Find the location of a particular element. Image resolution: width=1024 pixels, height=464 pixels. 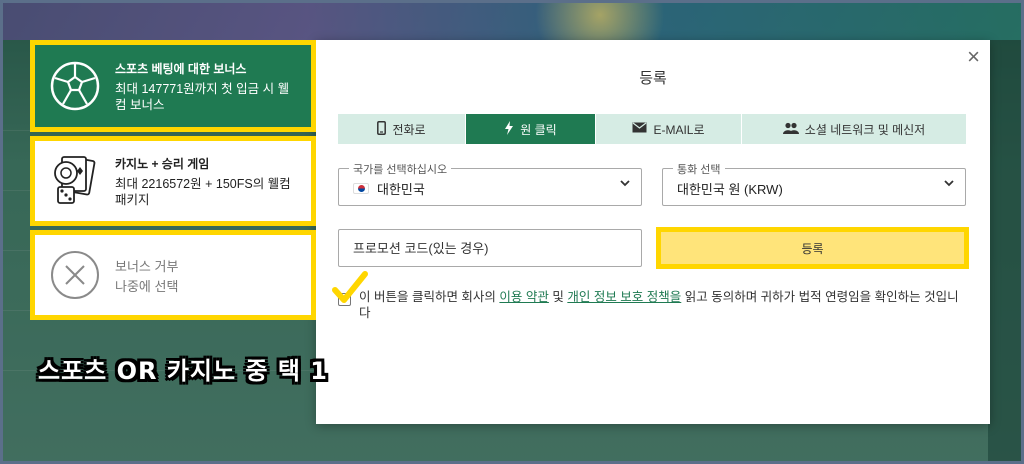

tab-email: E-MAIL로 is located at coordinates (669, 129).